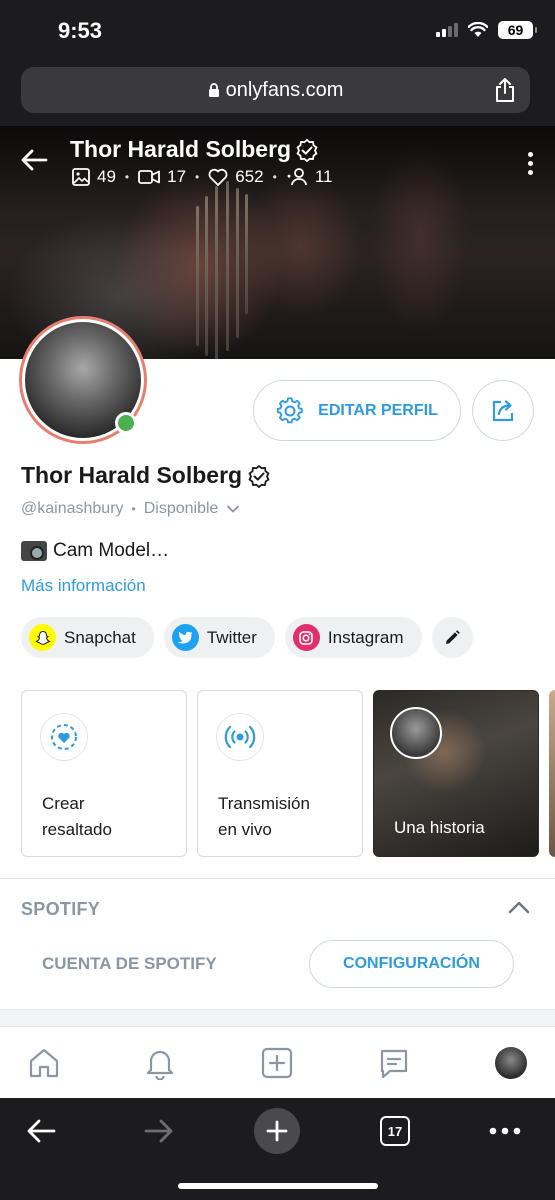 The image size is (555, 1200). I want to click on share-profile-button, so click(503, 410).